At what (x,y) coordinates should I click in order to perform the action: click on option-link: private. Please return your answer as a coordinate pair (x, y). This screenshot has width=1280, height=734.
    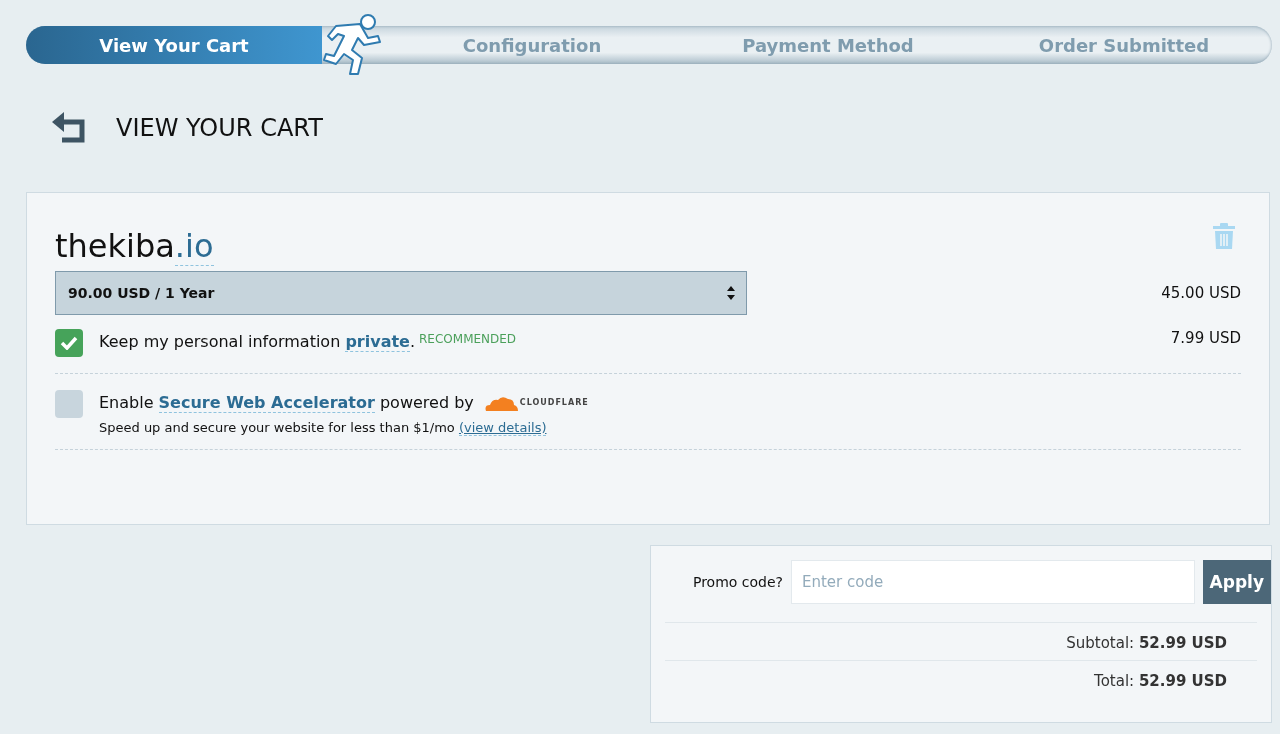
    Looking at the image, I should click on (377, 342).